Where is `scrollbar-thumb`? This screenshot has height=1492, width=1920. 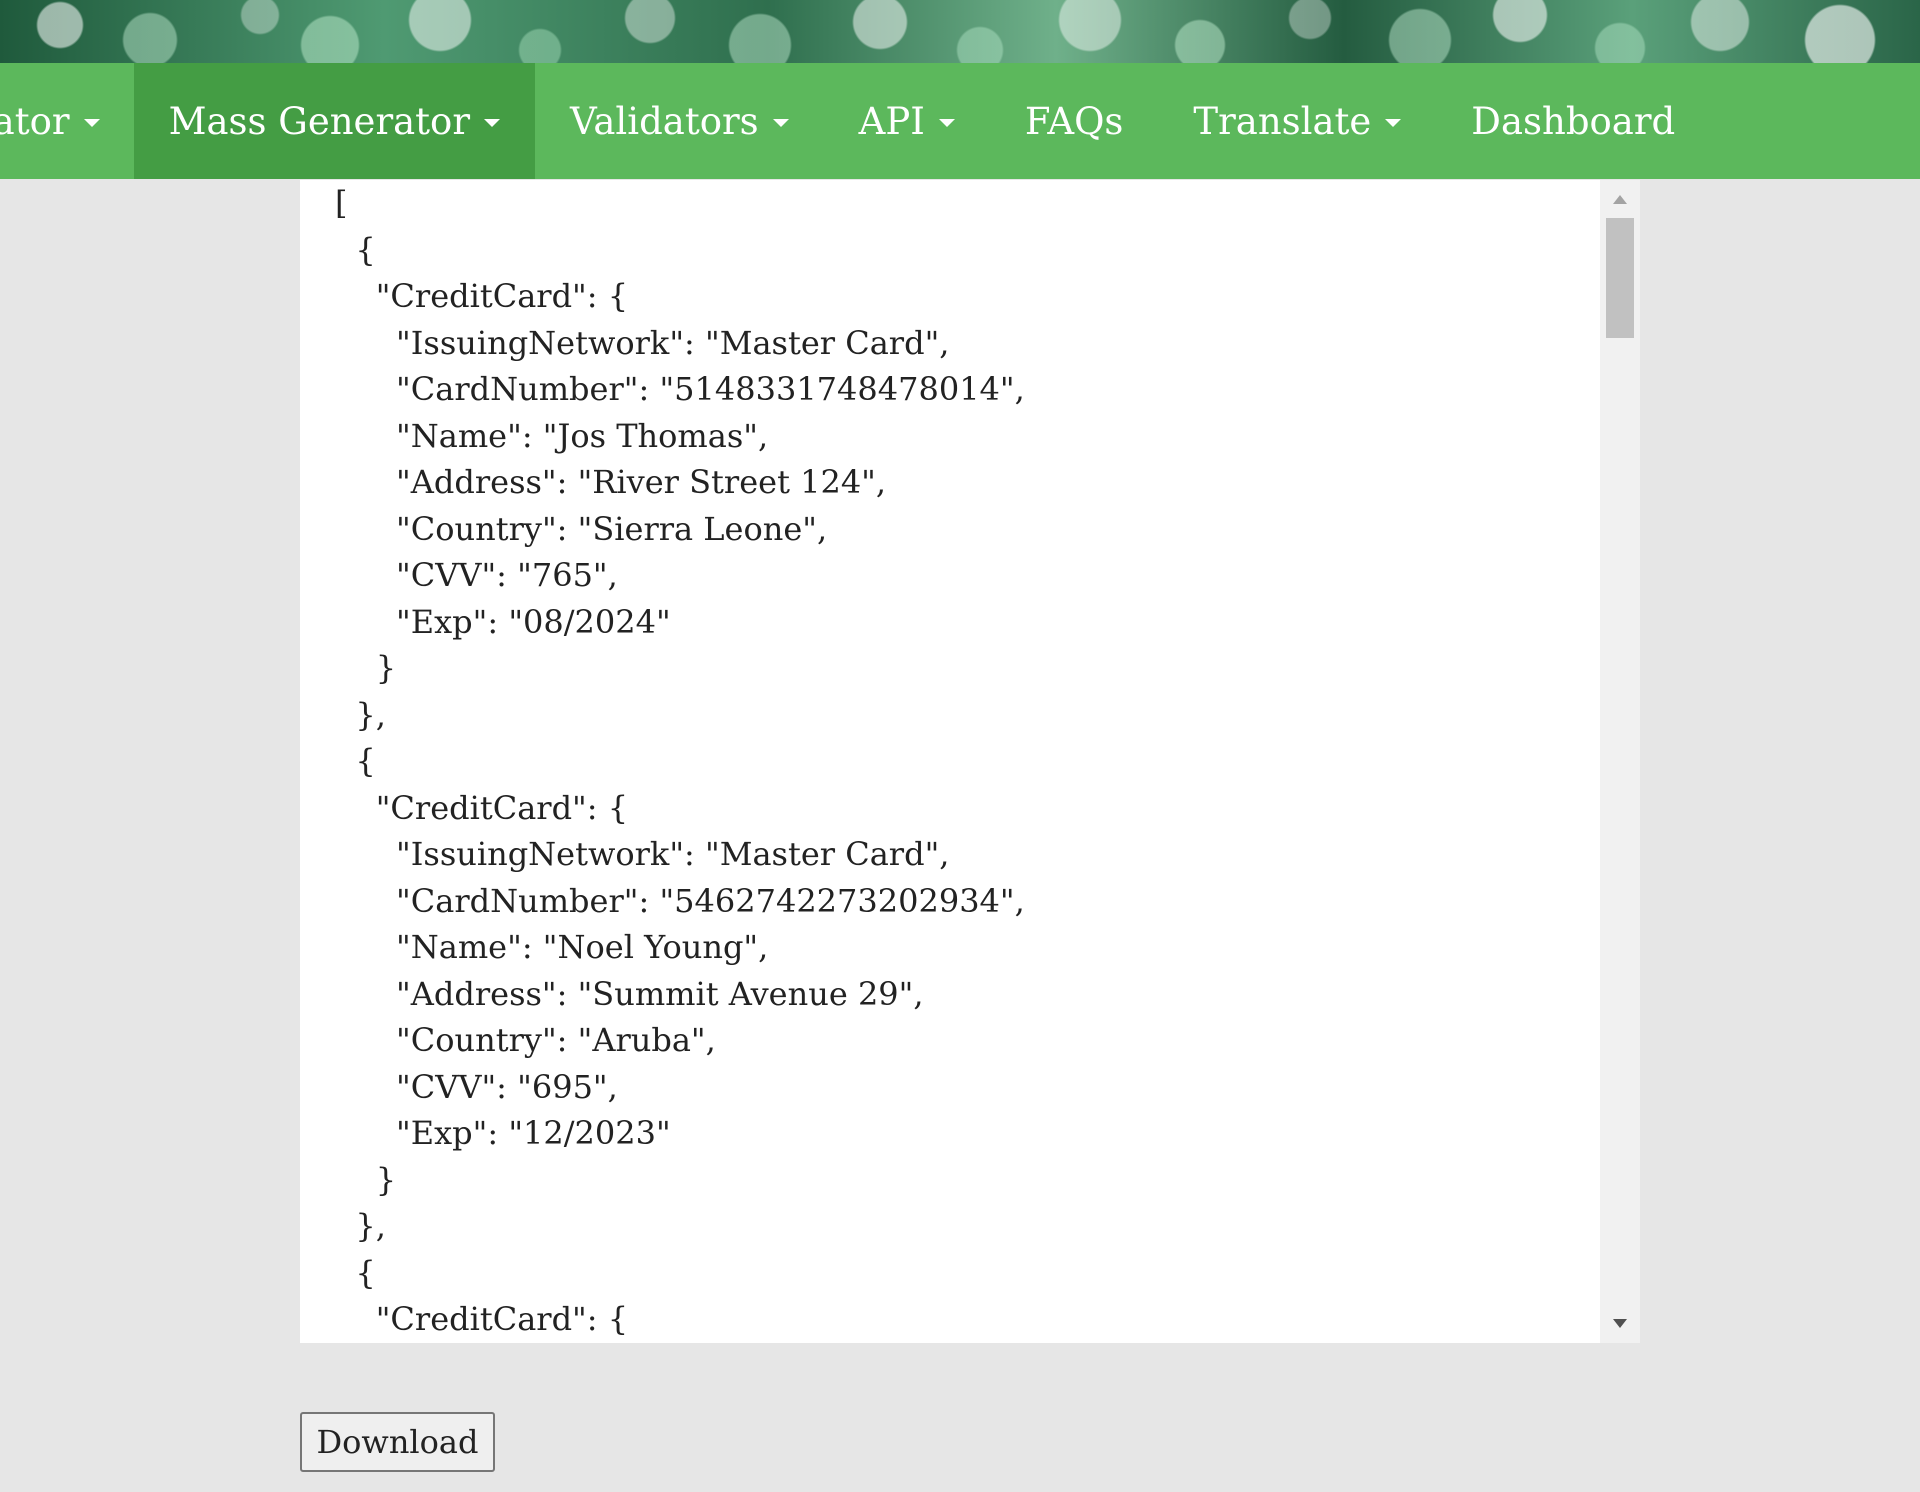
scrollbar-thumb is located at coordinates (1620, 278).